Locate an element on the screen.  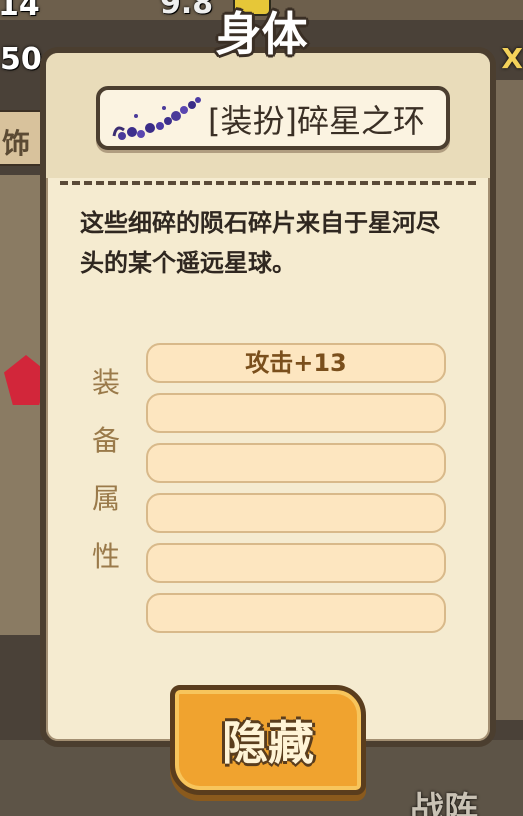
attributes-label: 装 备 属 性 is located at coordinates (106, 470).